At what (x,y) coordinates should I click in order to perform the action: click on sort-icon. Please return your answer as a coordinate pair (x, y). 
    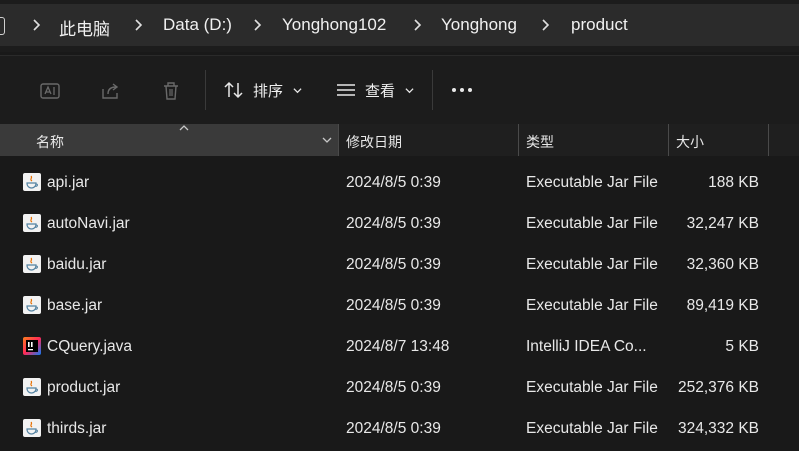
    Looking at the image, I should click on (233, 90).